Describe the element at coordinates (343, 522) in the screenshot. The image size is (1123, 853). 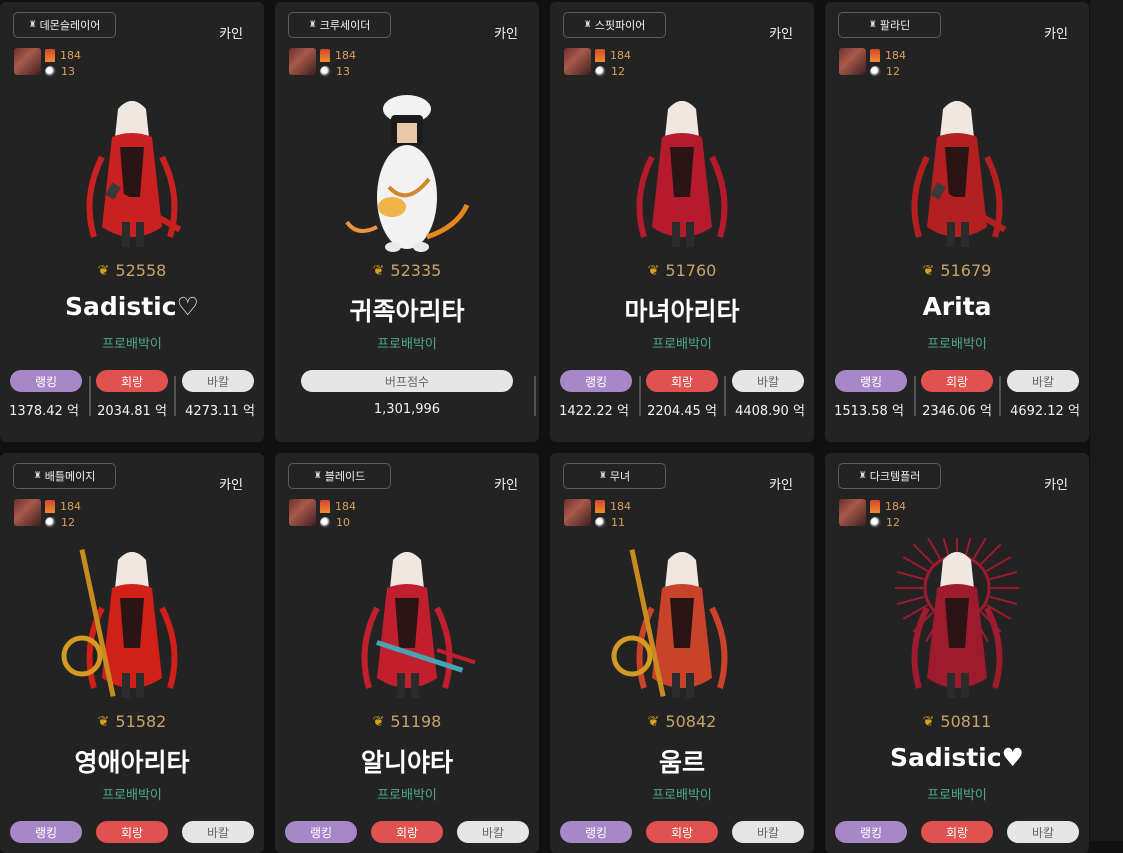
I see `pet-value: 10` at that location.